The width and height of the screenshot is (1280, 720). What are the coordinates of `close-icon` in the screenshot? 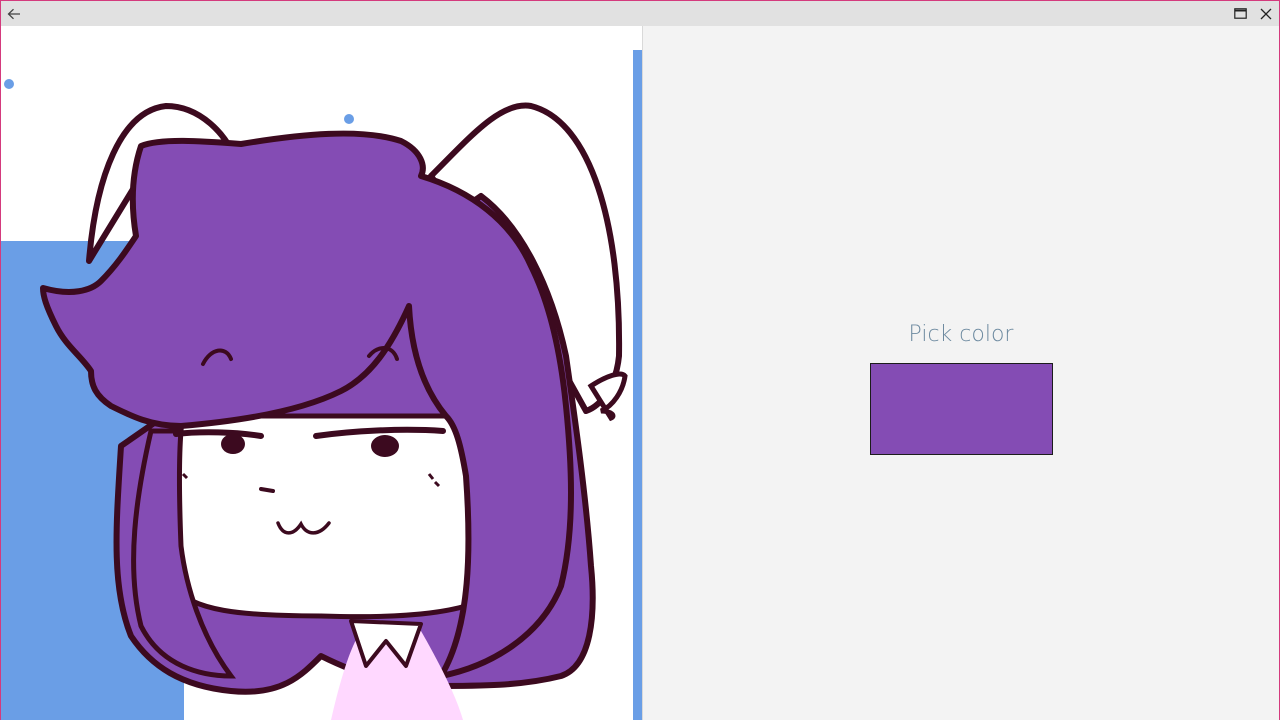 It's located at (1266, 13).